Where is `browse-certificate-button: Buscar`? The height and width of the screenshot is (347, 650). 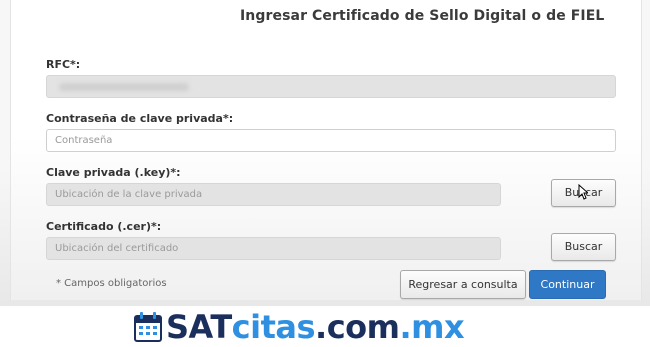 browse-certificate-button: Buscar is located at coordinates (583, 247).